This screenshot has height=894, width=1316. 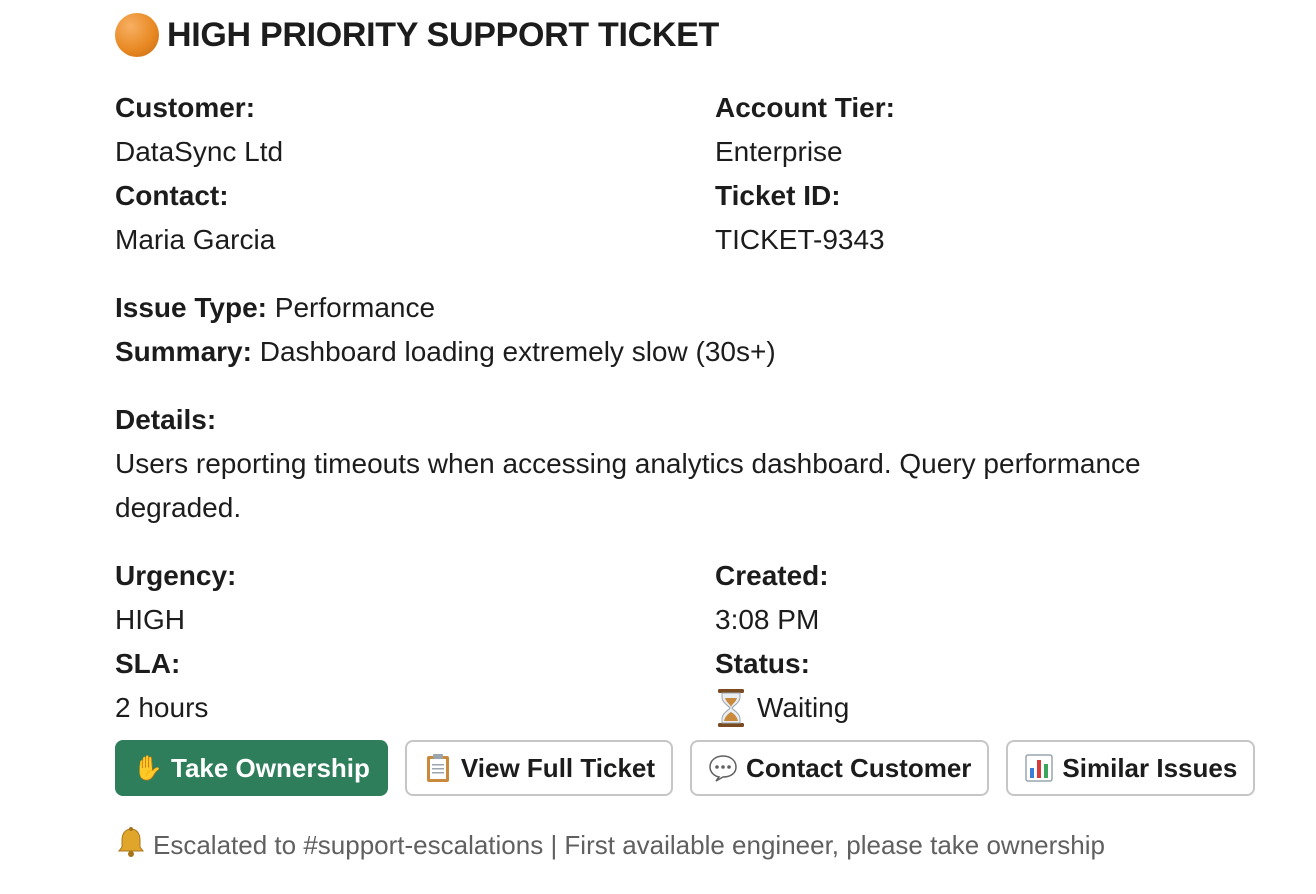 What do you see at coordinates (762, 663) in the screenshot?
I see `status-label: Status:` at bounding box center [762, 663].